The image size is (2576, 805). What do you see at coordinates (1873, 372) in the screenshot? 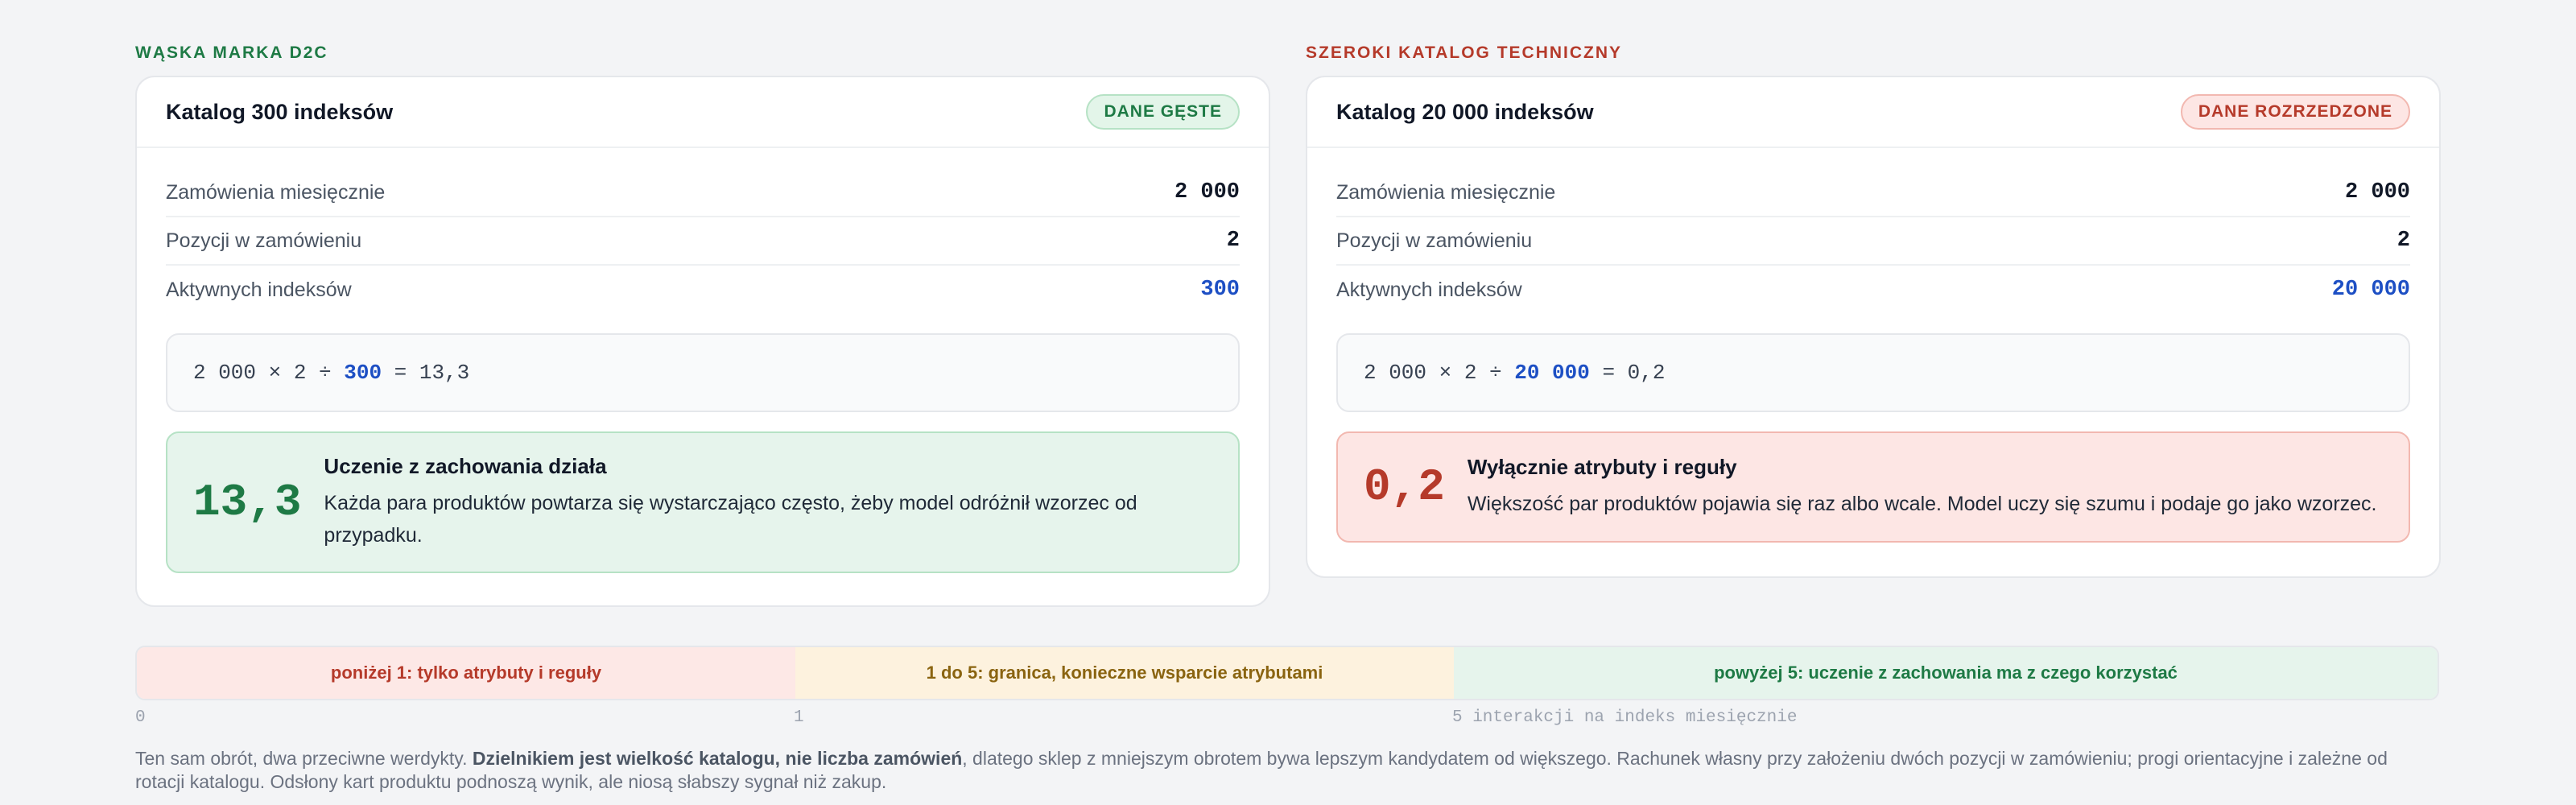
I see `right-formula: 2 000 × 2 ÷ 20 000 = 0,2` at bounding box center [1873, 372].